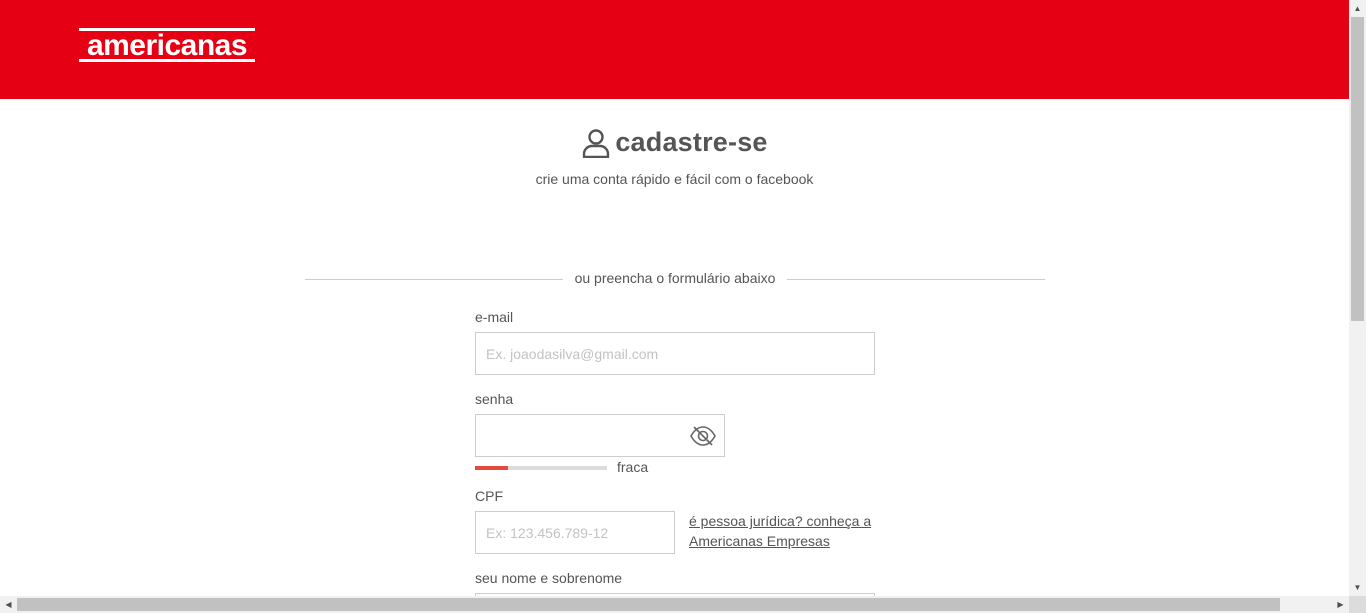 This screenshot has height=613, width=1366. What do you see at coordinates (489, 496) in the screenshot?
I see `cpf-label: CPF` at bounding box center [489, 496].